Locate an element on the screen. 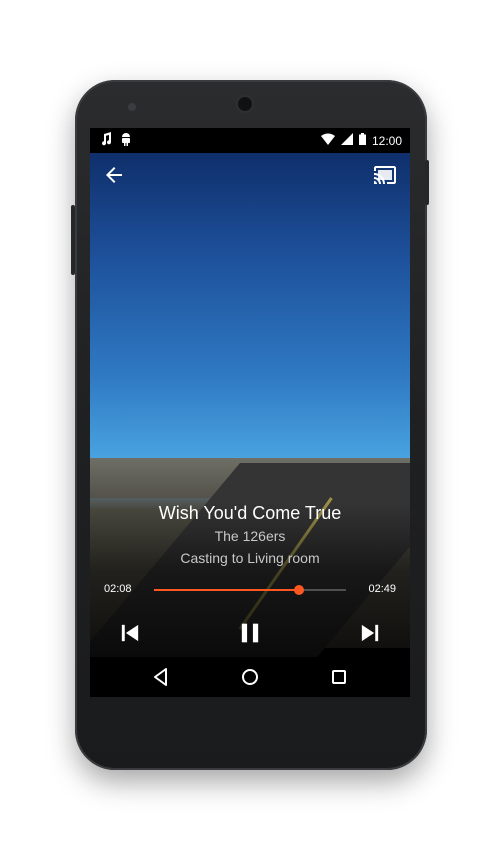  wifi-icon is located at coordinates (327, 140).